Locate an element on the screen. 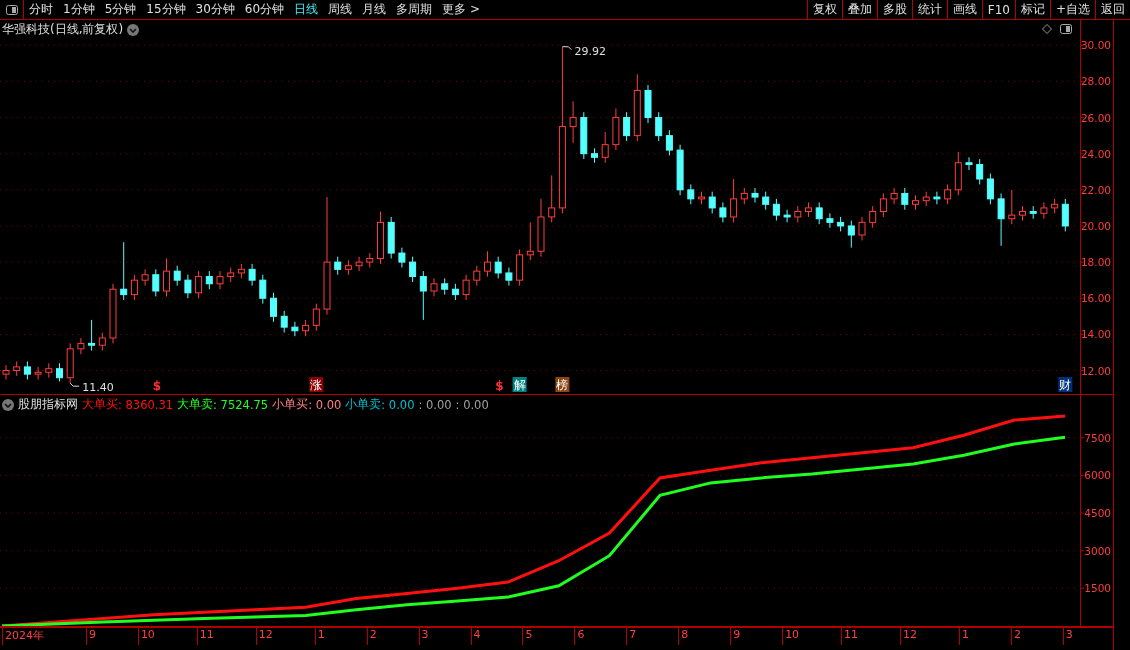  date-label: 3 is located at coordinates (1067, 636).